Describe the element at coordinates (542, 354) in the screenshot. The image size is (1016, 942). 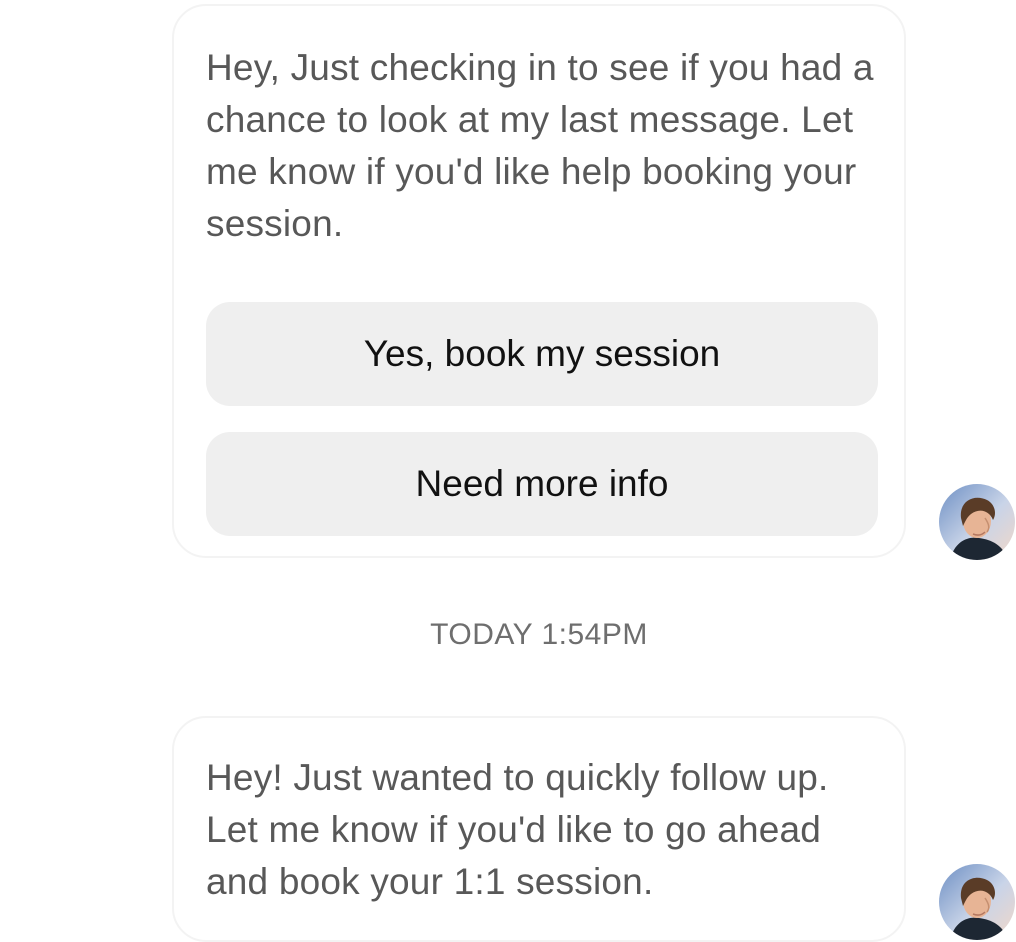
I see `book-session-button: Yes, book my session` at that location.